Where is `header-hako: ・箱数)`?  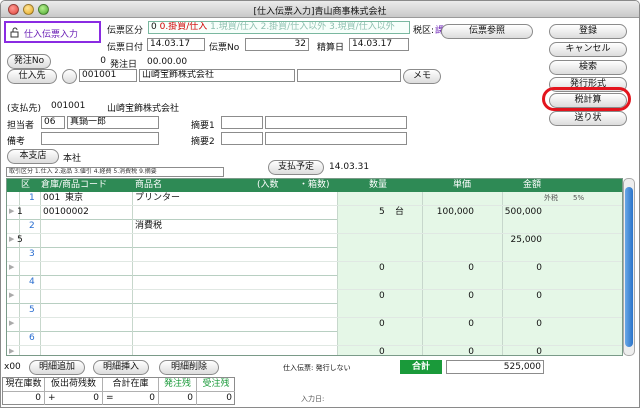 header-hako: ・箱数) is located at coordinates (314, 185).